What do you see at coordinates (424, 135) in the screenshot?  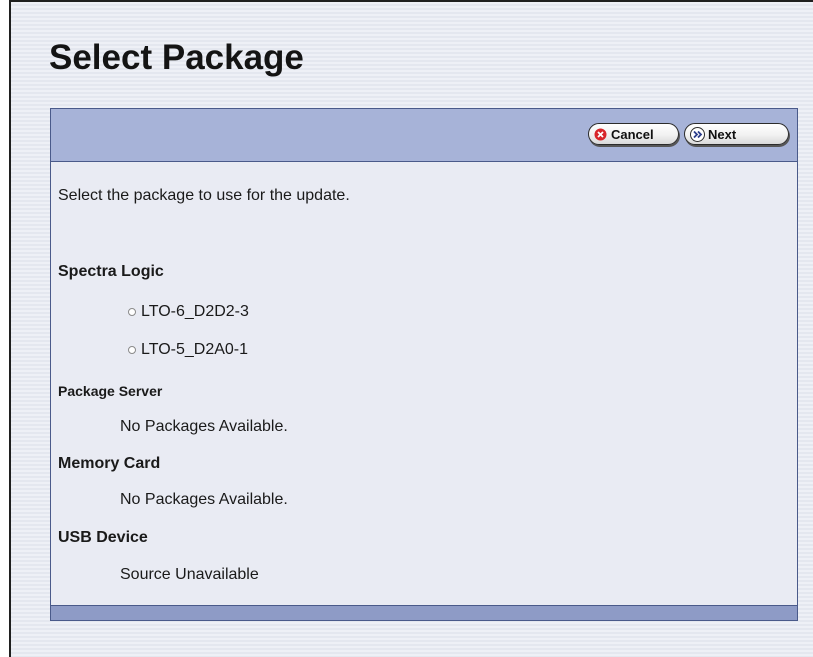 I see `panel-toolbar: Cancel Next` at bounding box center [424, 135].